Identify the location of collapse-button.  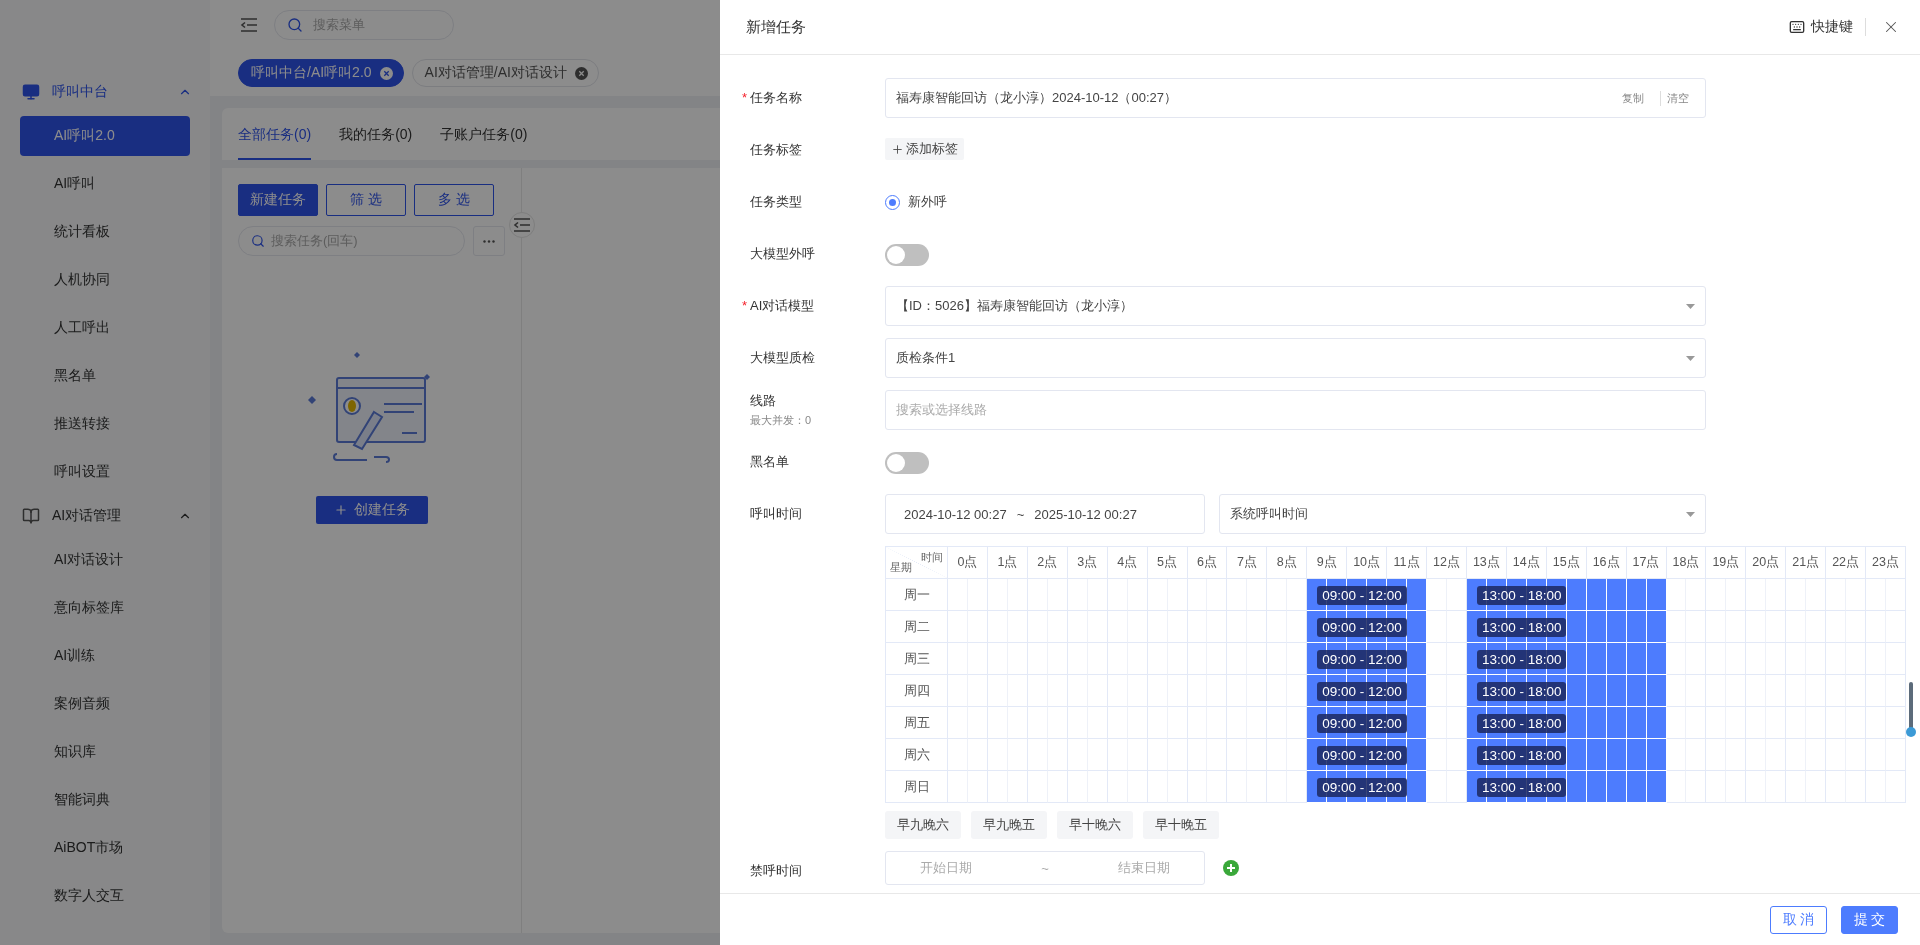
(522, 225).